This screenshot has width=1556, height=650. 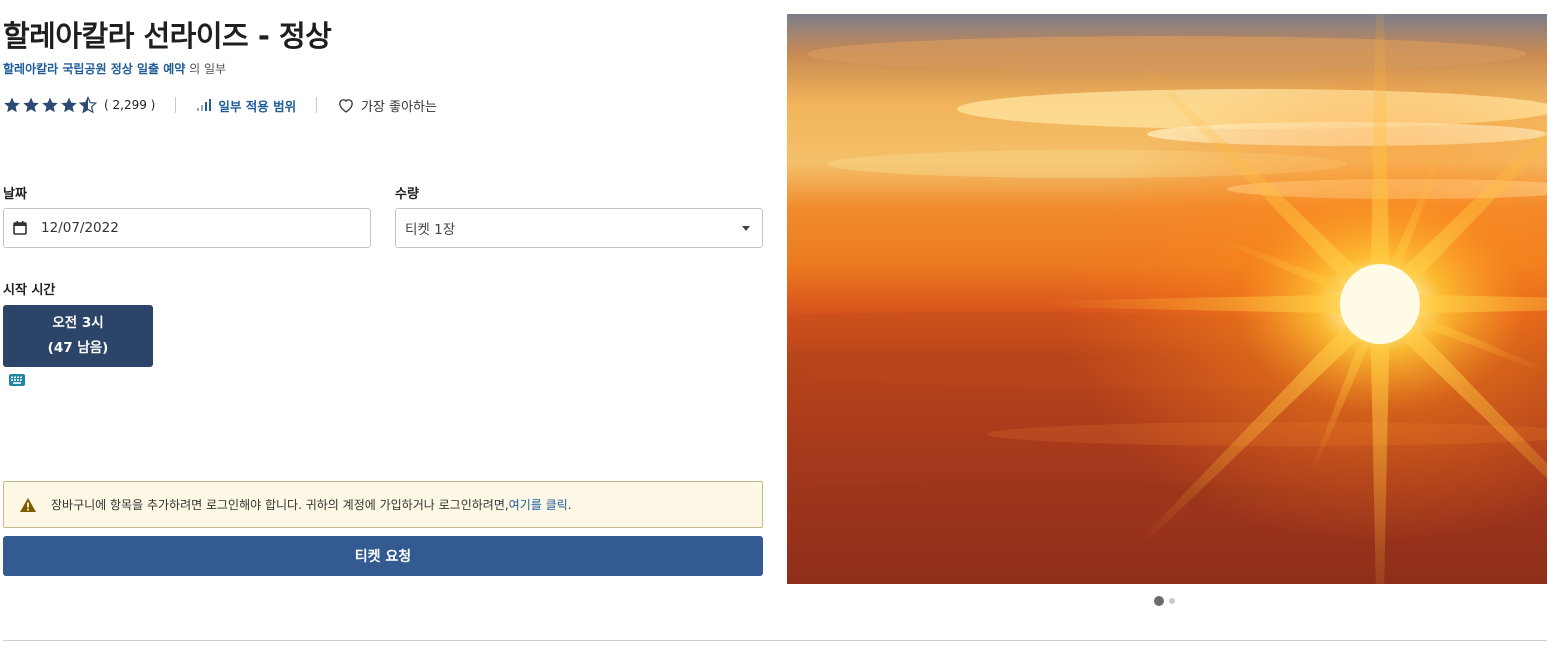 I want to click on request-tickets-button: 티켓 요청, so click(x=383, y=556).